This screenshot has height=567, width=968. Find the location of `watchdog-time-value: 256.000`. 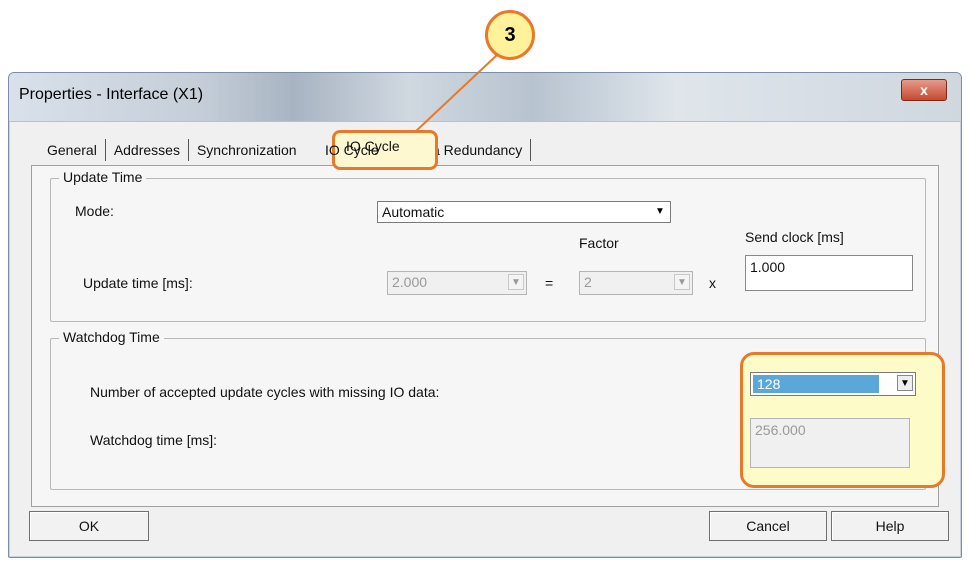

watchdog-time-value: 256.000 is located at coordinates (780, 430).